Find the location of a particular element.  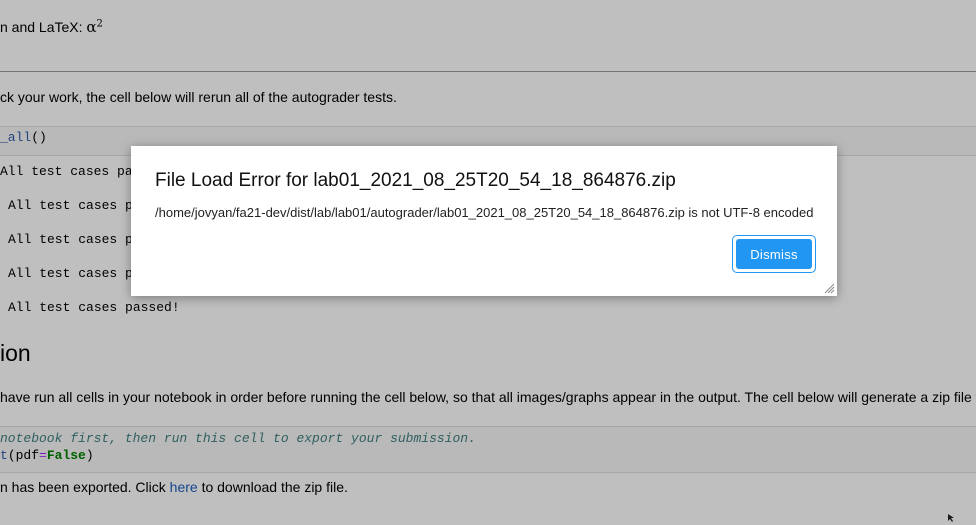

dismiss-focus-ring: Dismiss is located at coordinates (774, 254).